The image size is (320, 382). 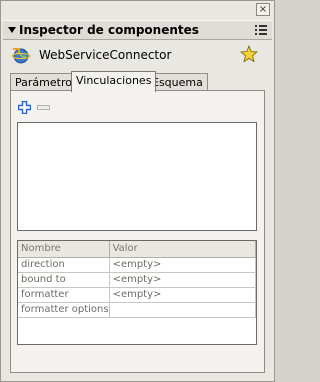 I want to click on table-row: formatter options, so click(x=137, y=310).